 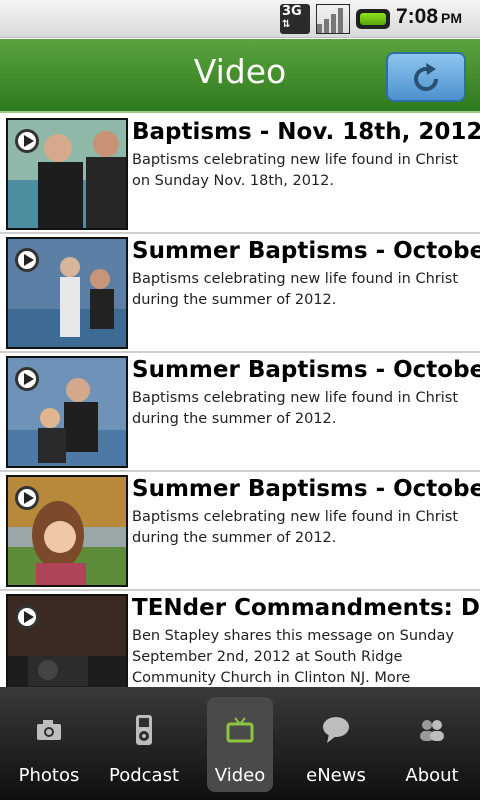 What do you see at coordinates (333, 19) in the screenshot?
I see `signal-strength-icon` at bounding box center [333, 19].